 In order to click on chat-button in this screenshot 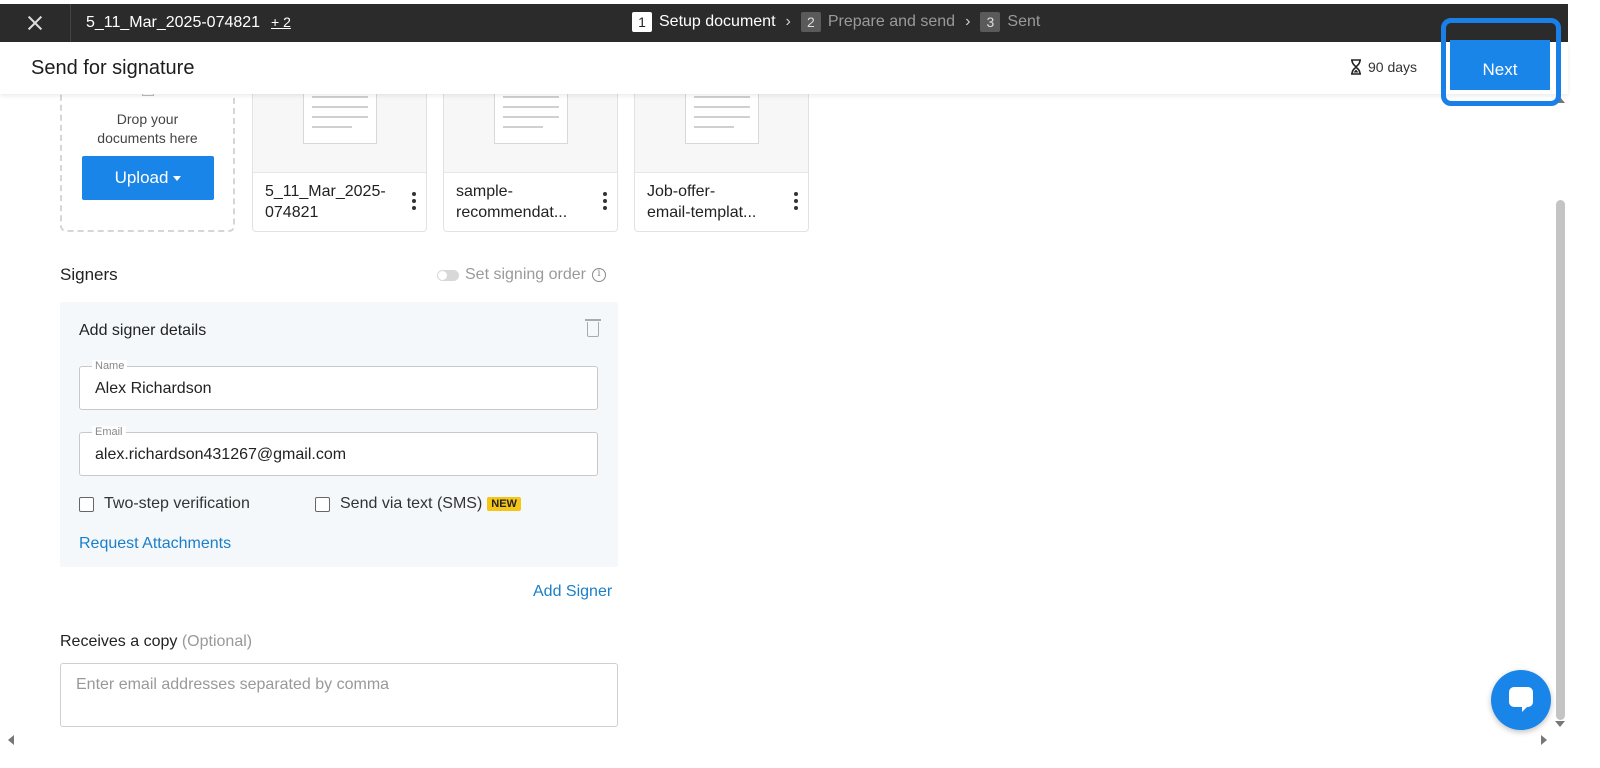, I will do `click(1521, 700)`.